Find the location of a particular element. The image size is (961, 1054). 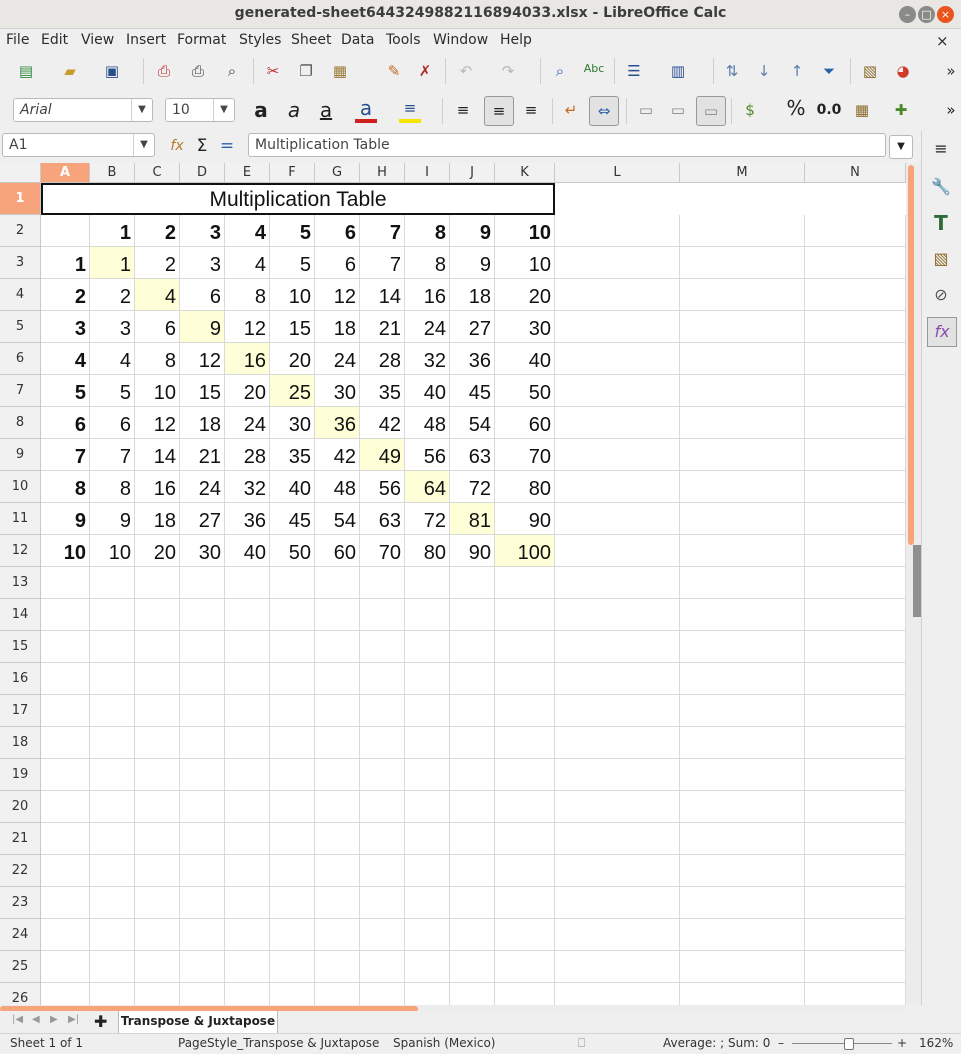

row-header-25: 25 is located at coordinates (20, 967).